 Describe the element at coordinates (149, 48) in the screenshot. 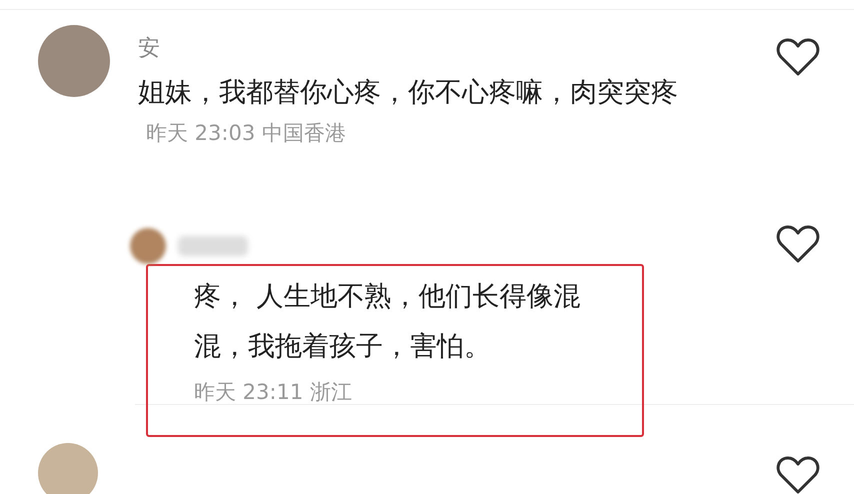

I see `user-name: 安` at that location.